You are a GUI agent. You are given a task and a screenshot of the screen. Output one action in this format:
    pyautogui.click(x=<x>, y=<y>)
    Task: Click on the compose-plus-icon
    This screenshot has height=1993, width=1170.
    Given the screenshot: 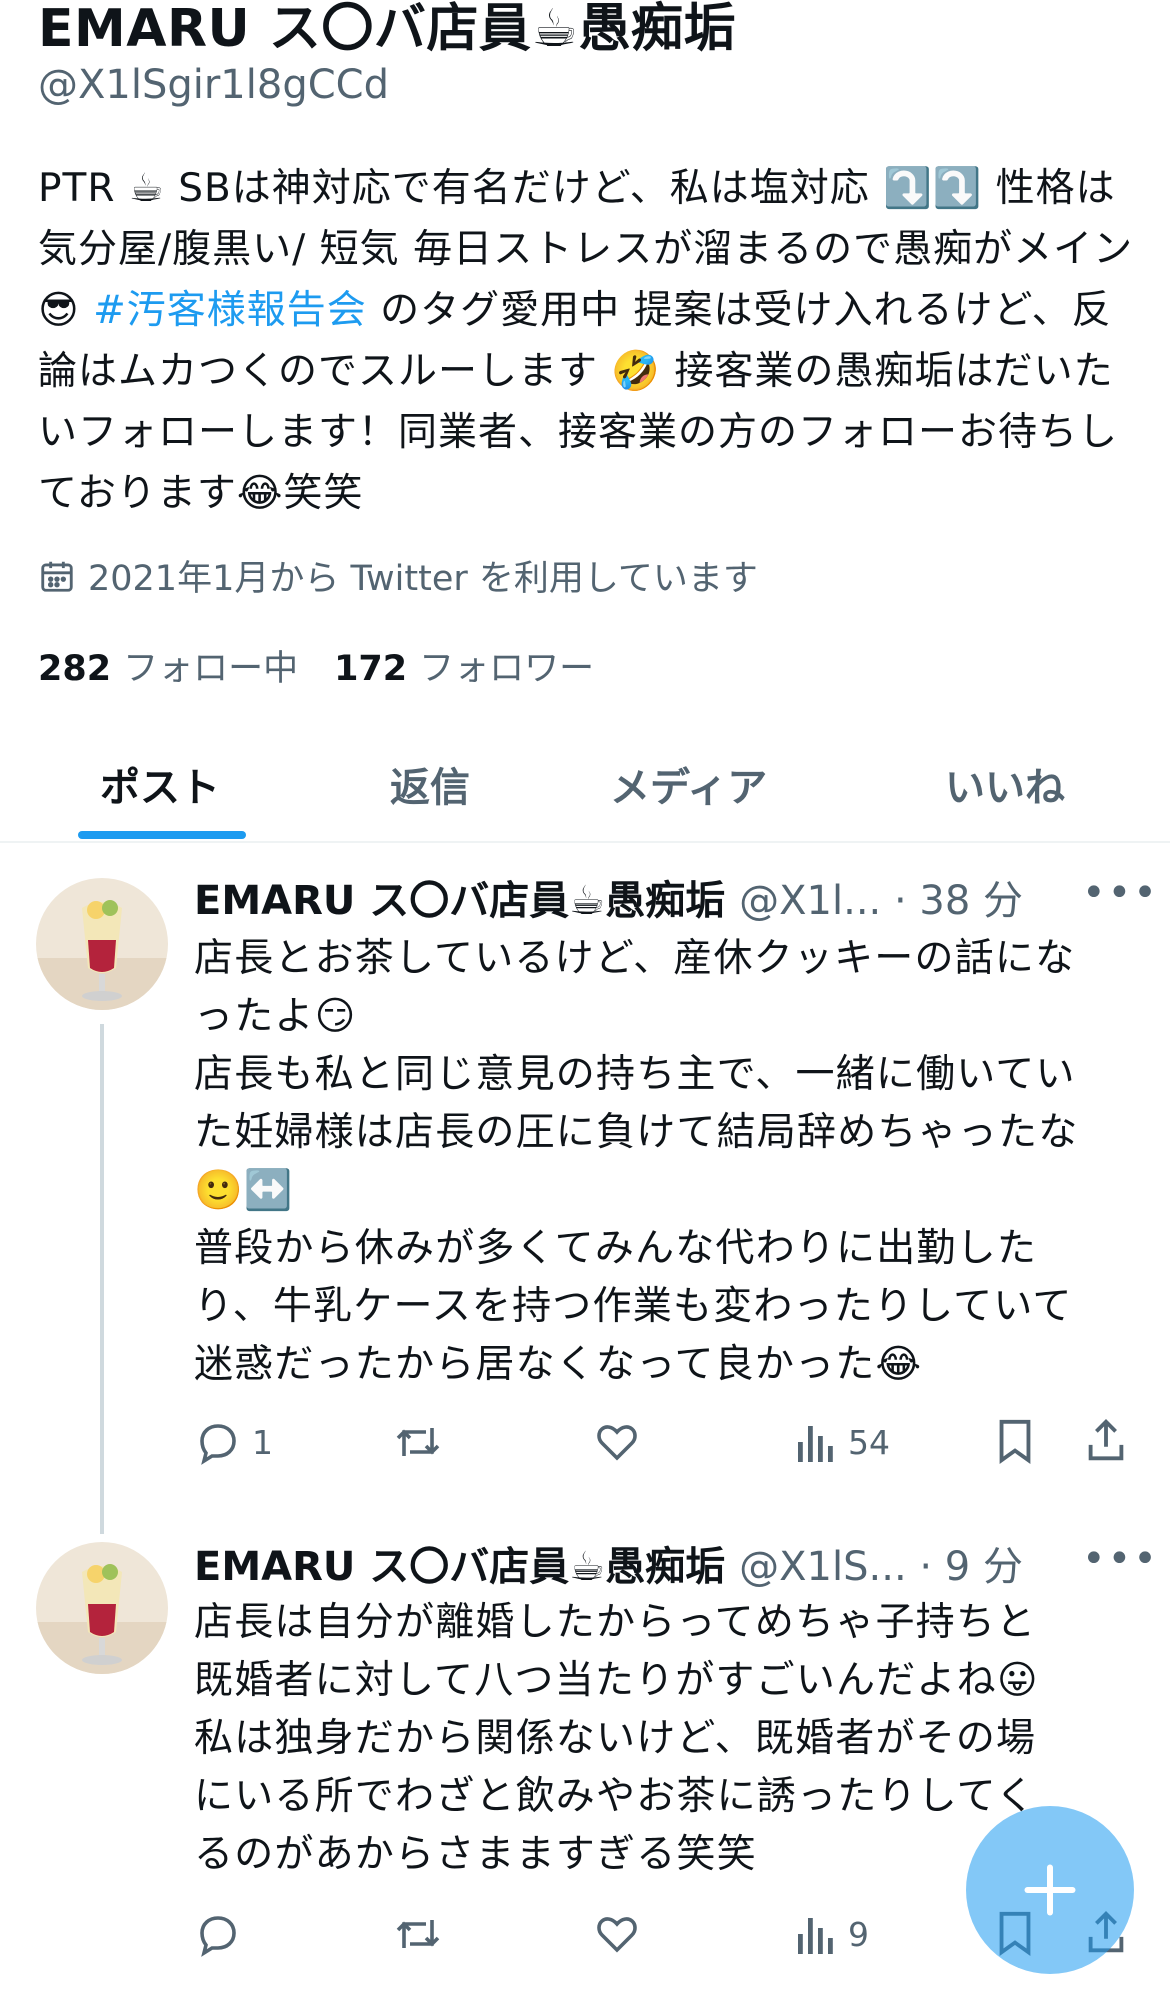 What is the action you would take?
    pyautogui.click(x=1050, y=1890)
    